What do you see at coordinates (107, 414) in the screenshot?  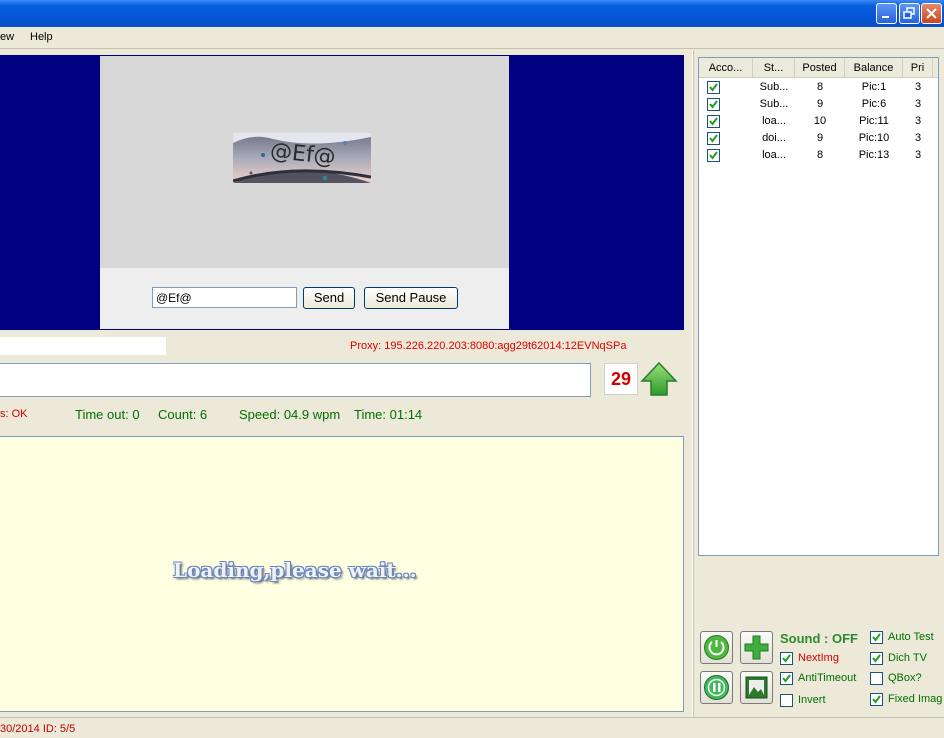 I see `timeout-count: Time out: 0` at bounding box center [107, 414].